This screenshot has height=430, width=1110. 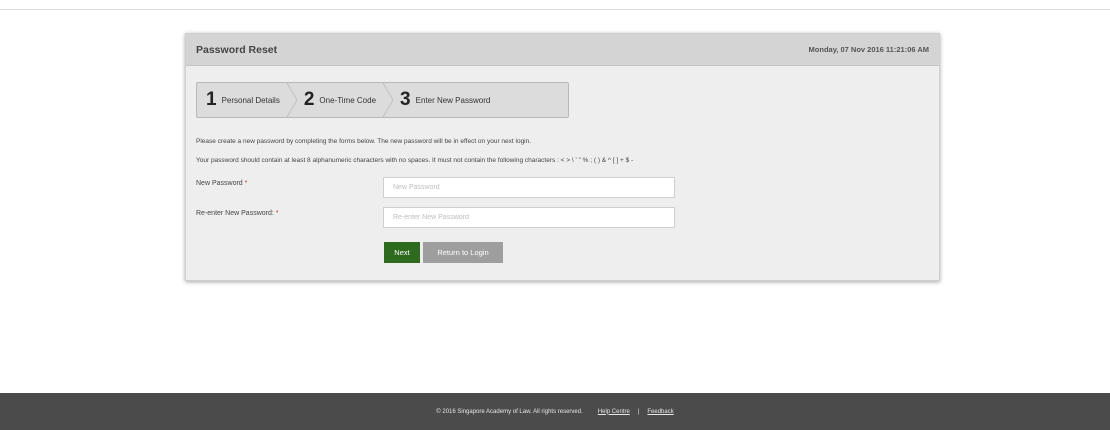 What do you see at coordinates (614, 412) in the screenshot?
I see `help-centre-link: Help Centre` at bounding box center [614, 412].